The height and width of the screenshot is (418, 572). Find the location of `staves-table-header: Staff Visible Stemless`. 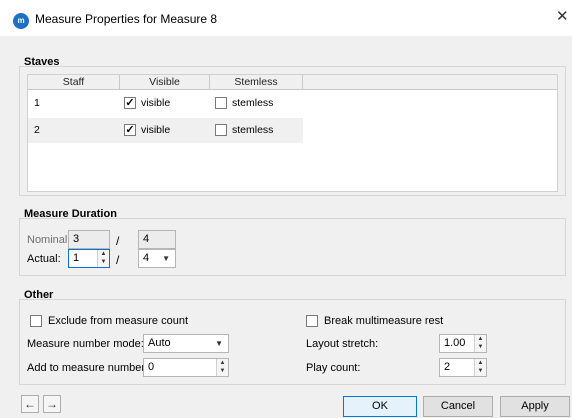

staves-table-header: Staff Visible Stemless is located at coordinates (292, 82).